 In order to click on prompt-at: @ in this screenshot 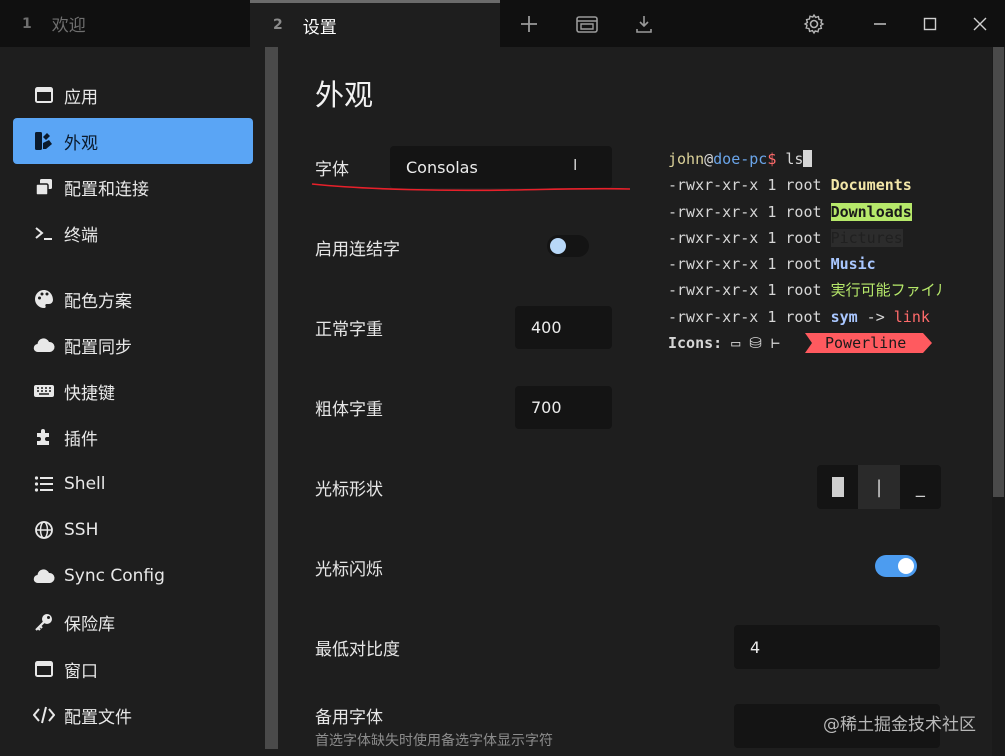, I will do `click(709, 159)`.